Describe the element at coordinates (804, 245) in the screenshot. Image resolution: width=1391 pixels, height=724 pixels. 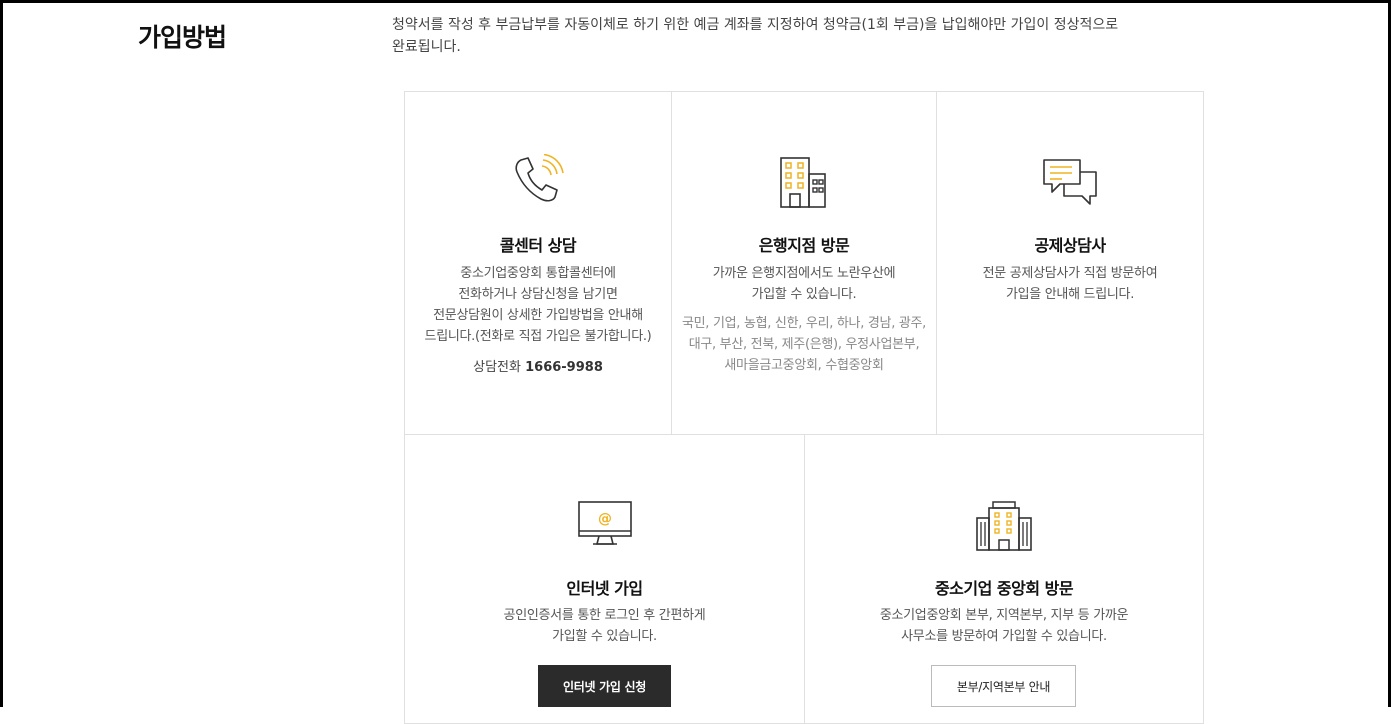
I see `card-title: 은행지점 방문` at that location.